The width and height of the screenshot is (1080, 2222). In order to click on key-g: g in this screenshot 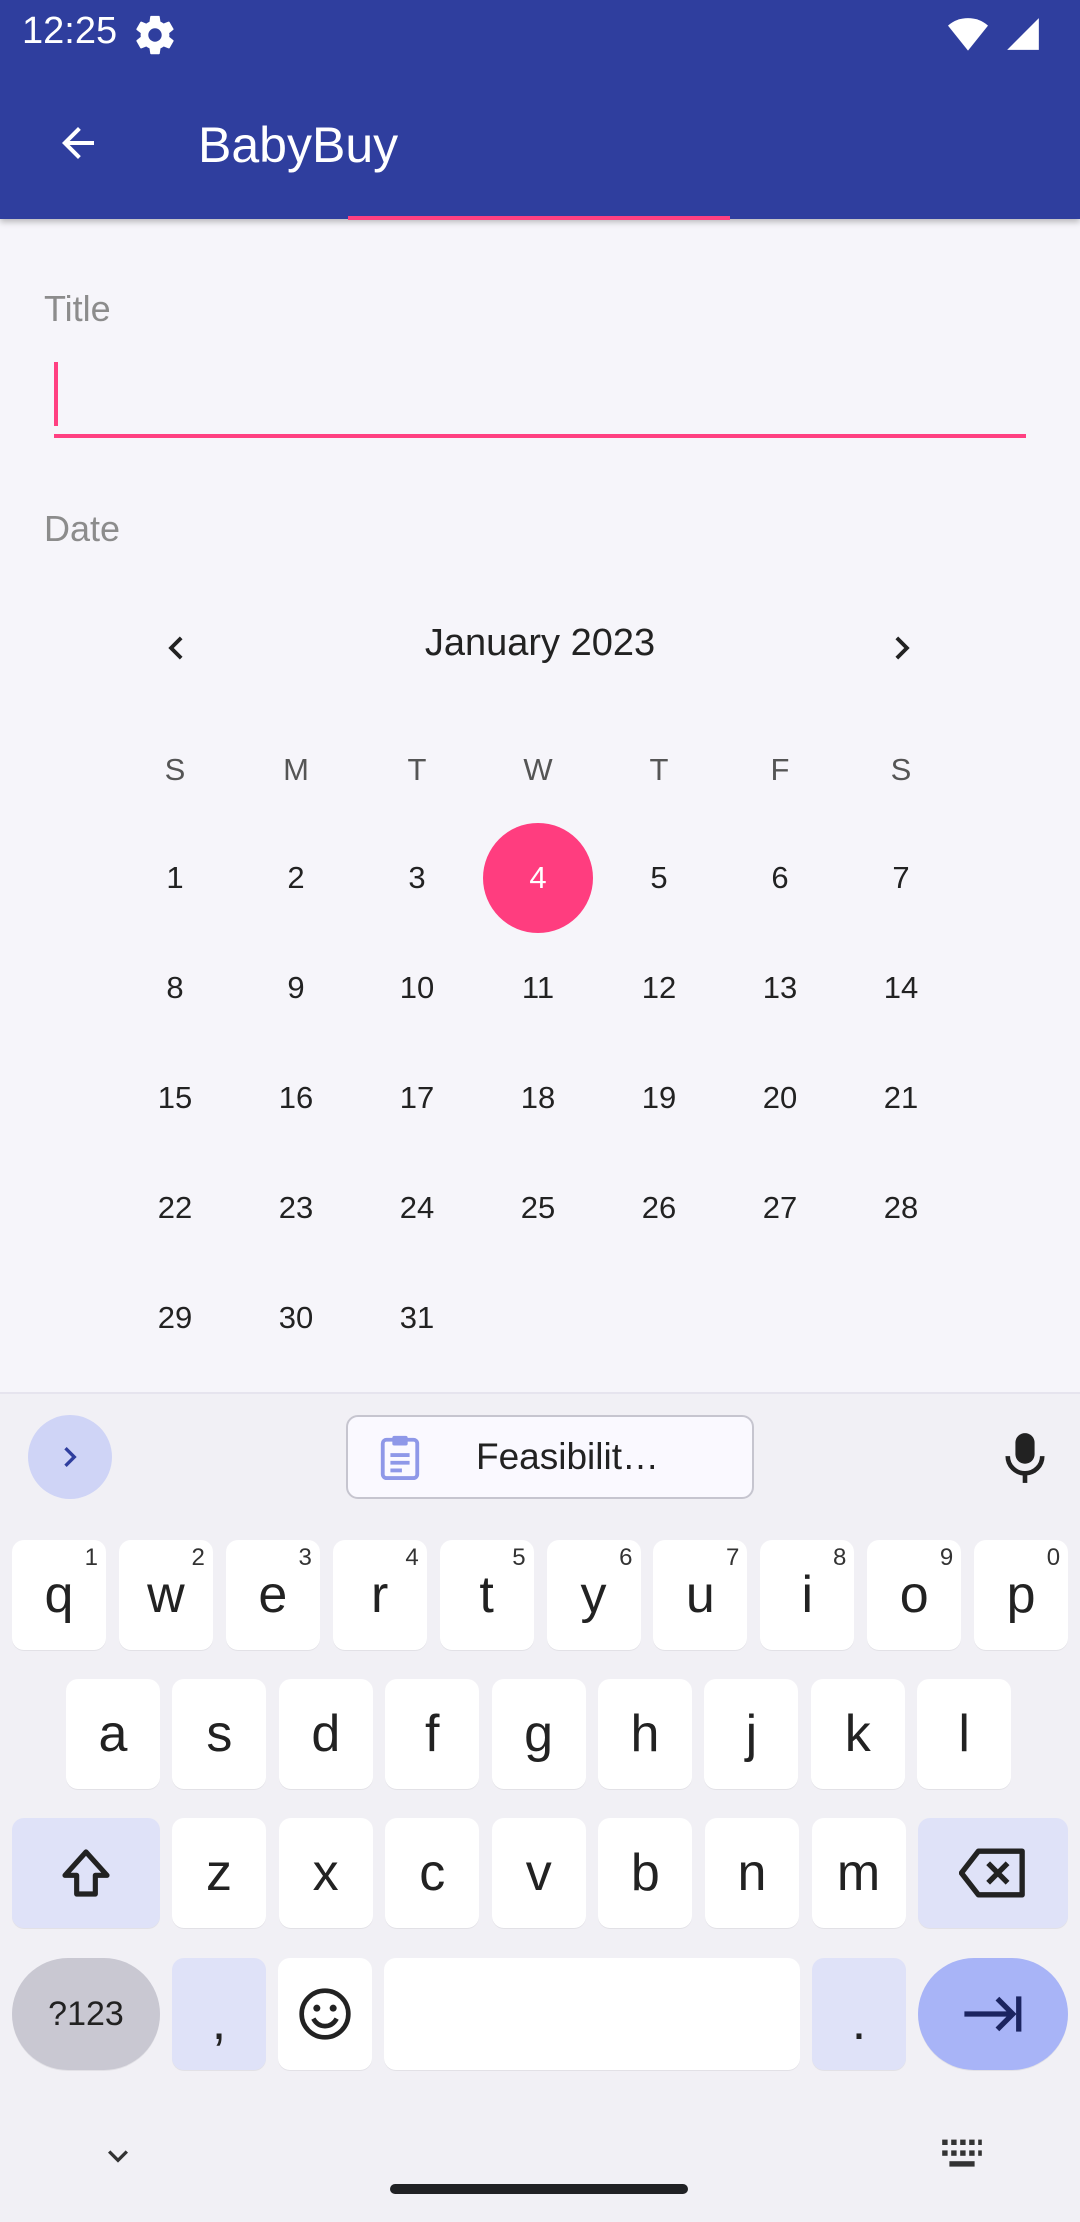, I will do `click(538, 1734)`.